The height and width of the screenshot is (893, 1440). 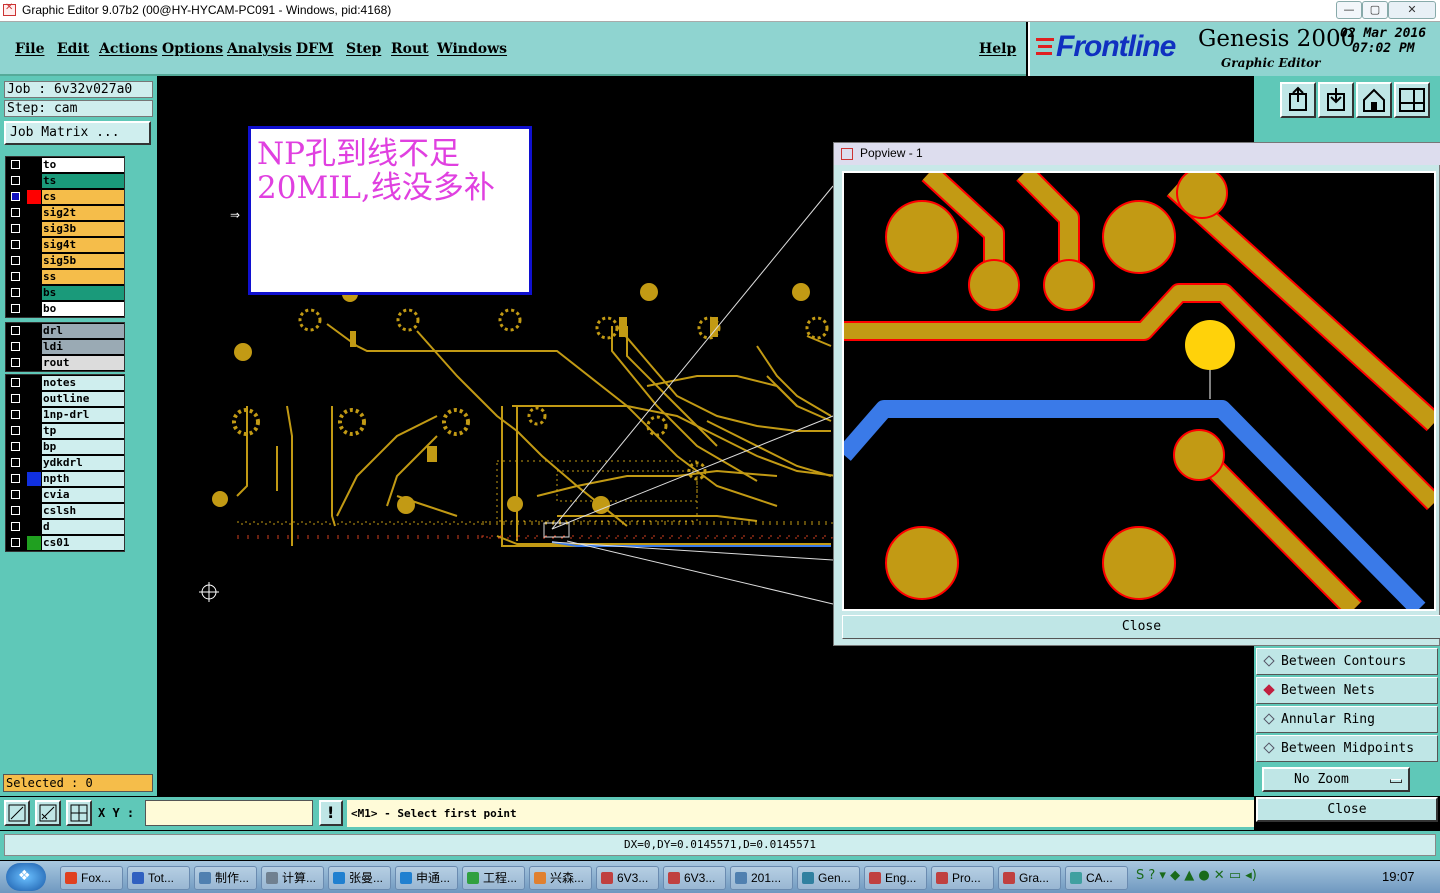 I want to click on layer-row-sig3b: sig3b, so click(x=65, y=229).